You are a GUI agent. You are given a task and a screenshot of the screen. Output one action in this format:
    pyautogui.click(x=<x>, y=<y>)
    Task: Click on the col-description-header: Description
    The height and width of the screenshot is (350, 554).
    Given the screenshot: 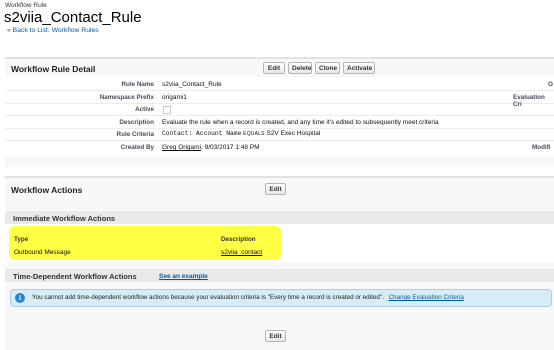 What is the action you would take?
    pyautogui.click(x=238, y=239)
    